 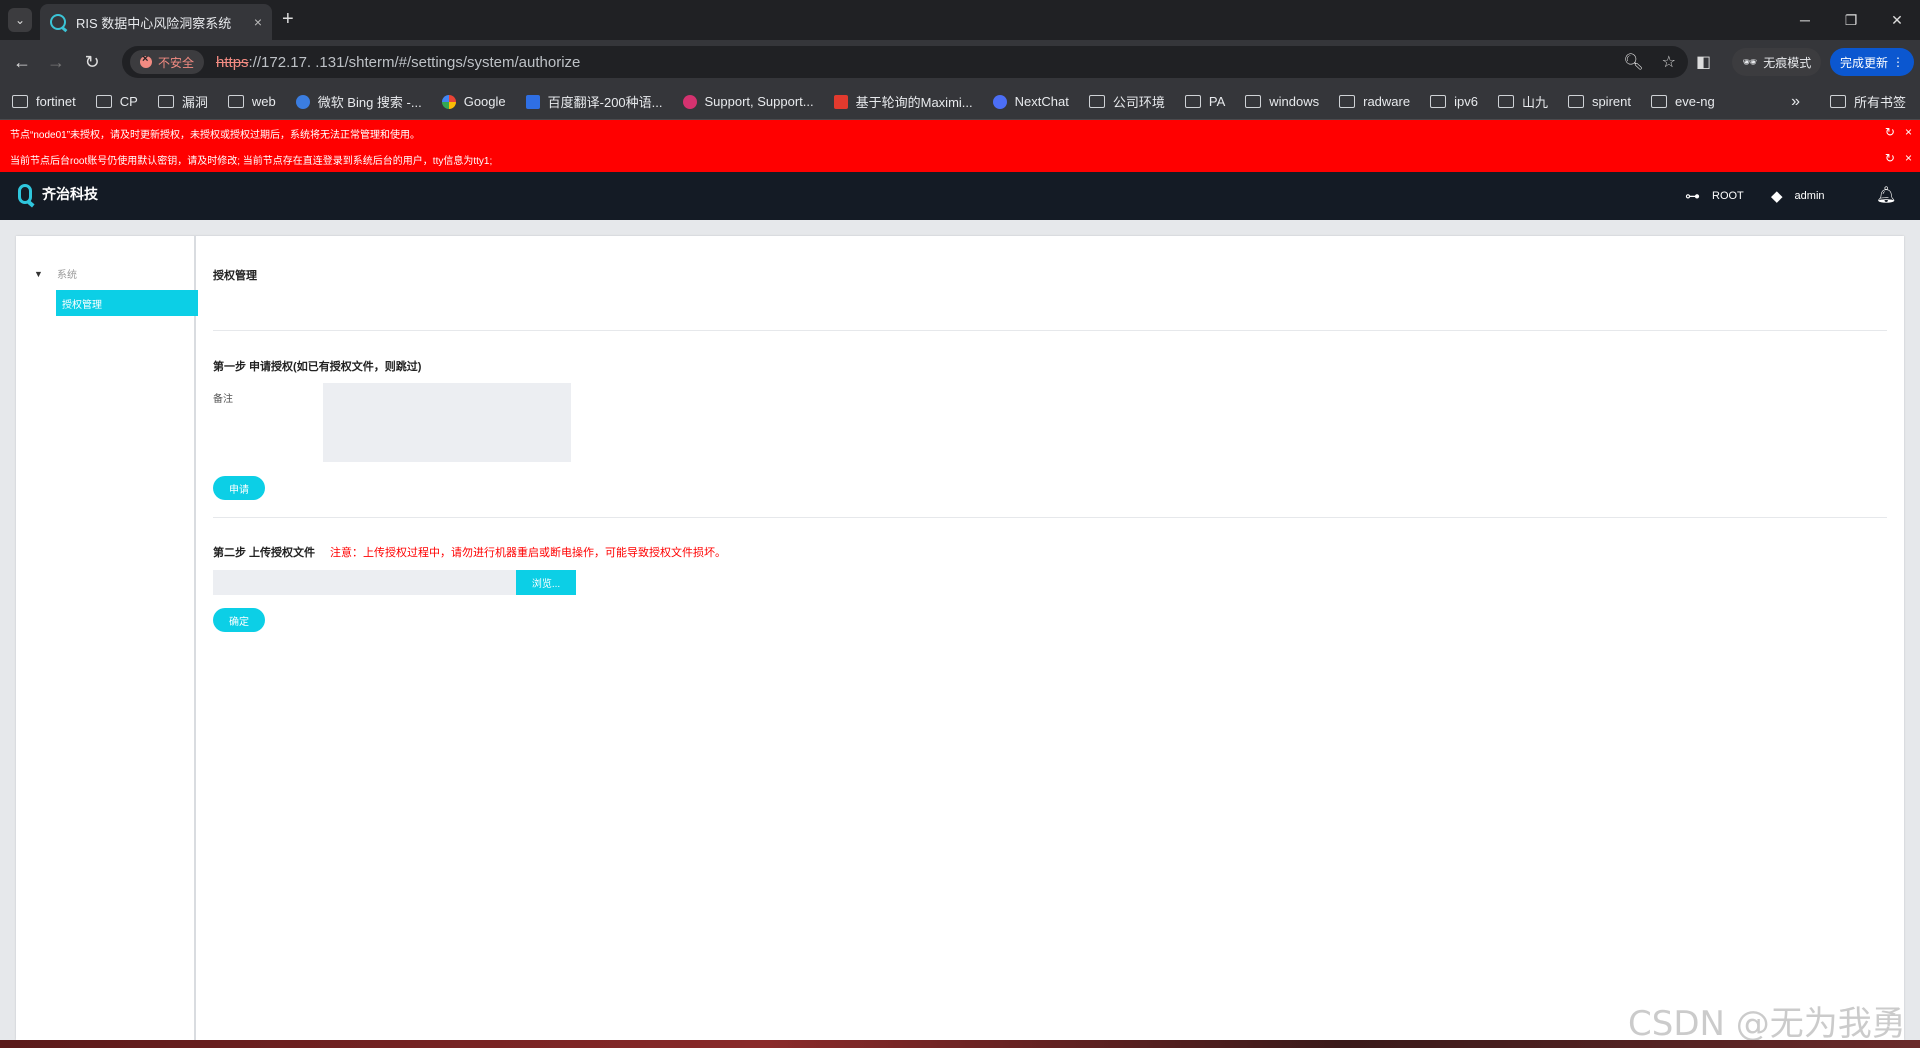 What do you see at coordinates (317, 367) in the screenshot?
I see `step1-title: 第一步 申请授权(如已有授权文件，则跳过)` at bounding box center [317, 367].